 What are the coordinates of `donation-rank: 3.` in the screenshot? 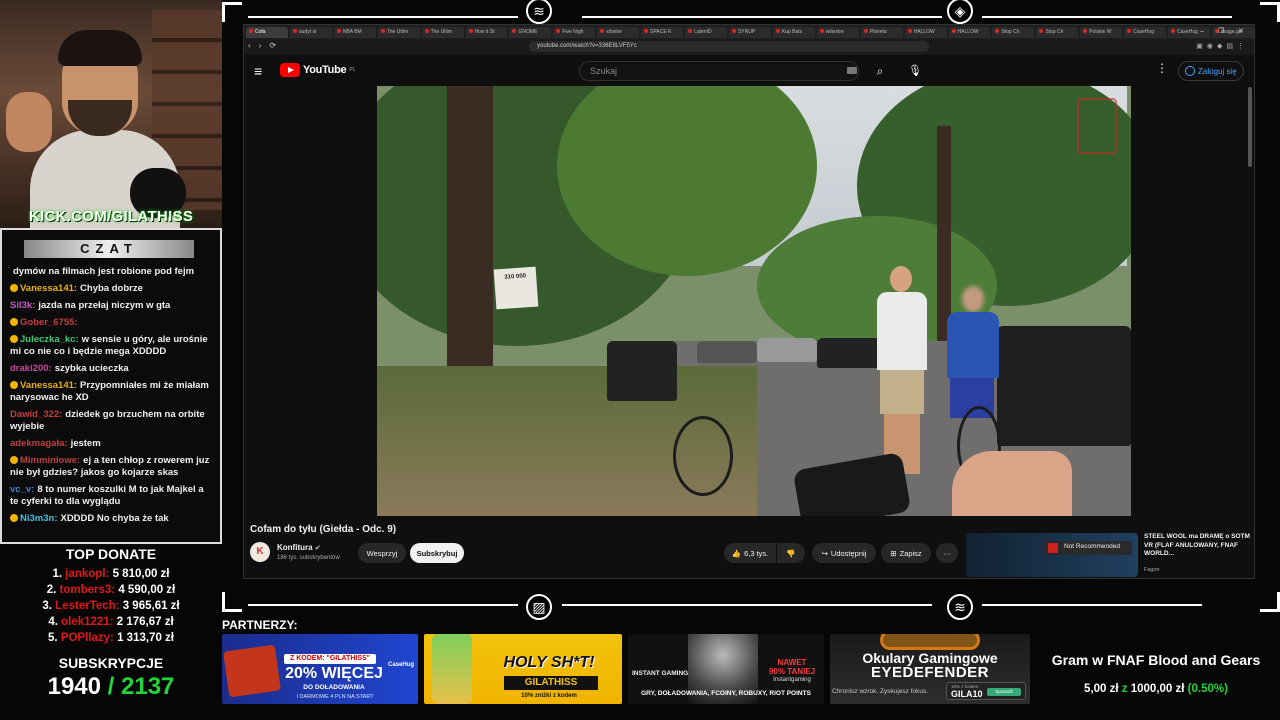 It's located at (47, 606).